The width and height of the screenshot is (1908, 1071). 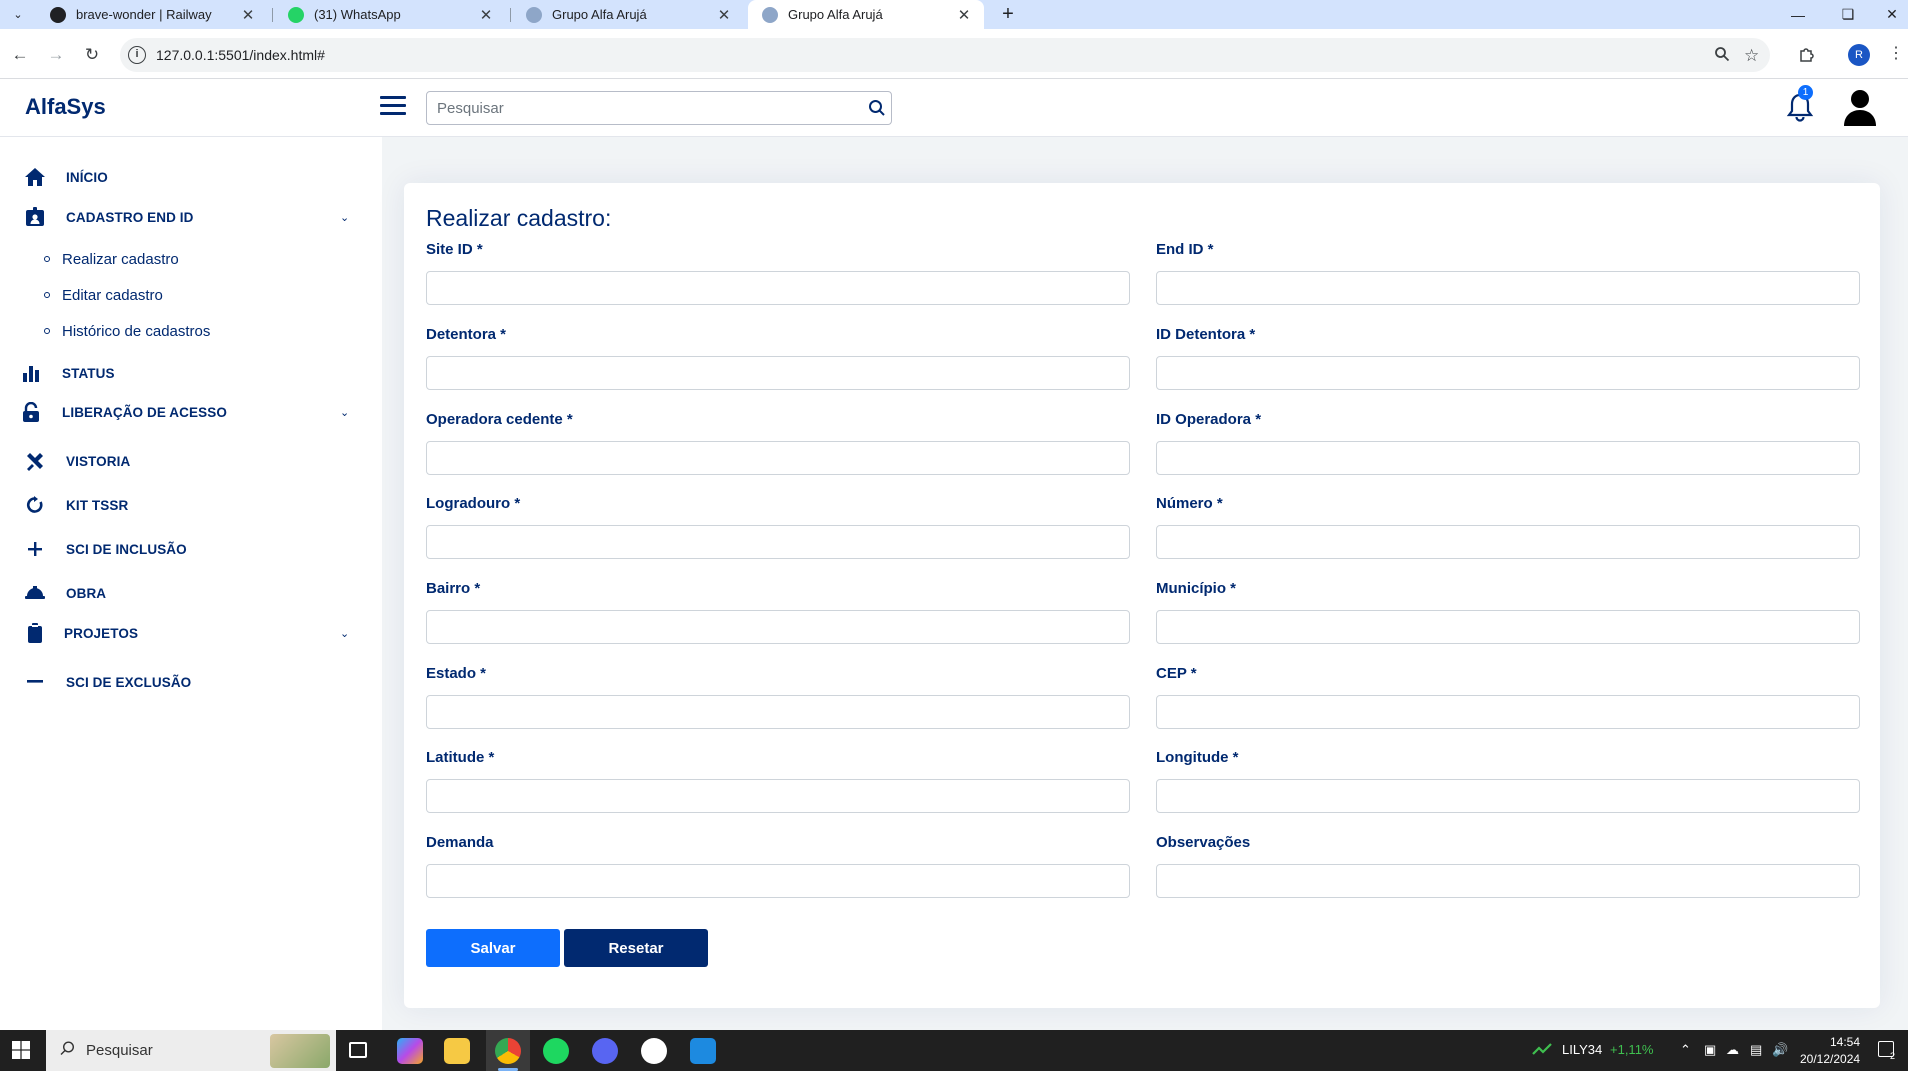 I want to click on chrome-taskbar-icon, so click(x=508, y=1051).